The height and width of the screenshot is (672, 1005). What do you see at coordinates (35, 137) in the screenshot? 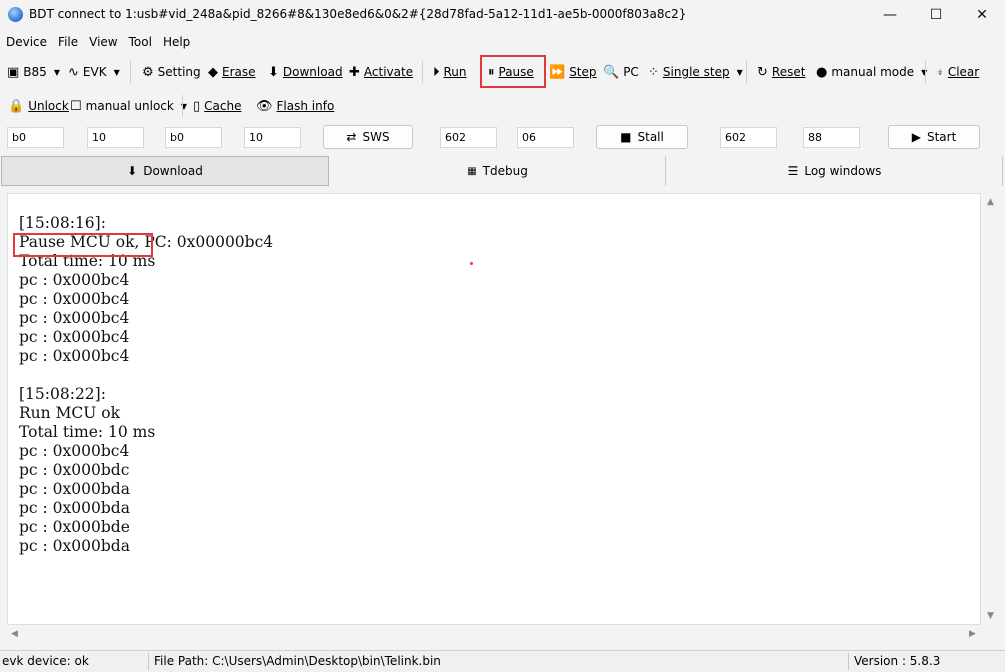
I see `address-field-1: b0` at bounding box center [35, 137].